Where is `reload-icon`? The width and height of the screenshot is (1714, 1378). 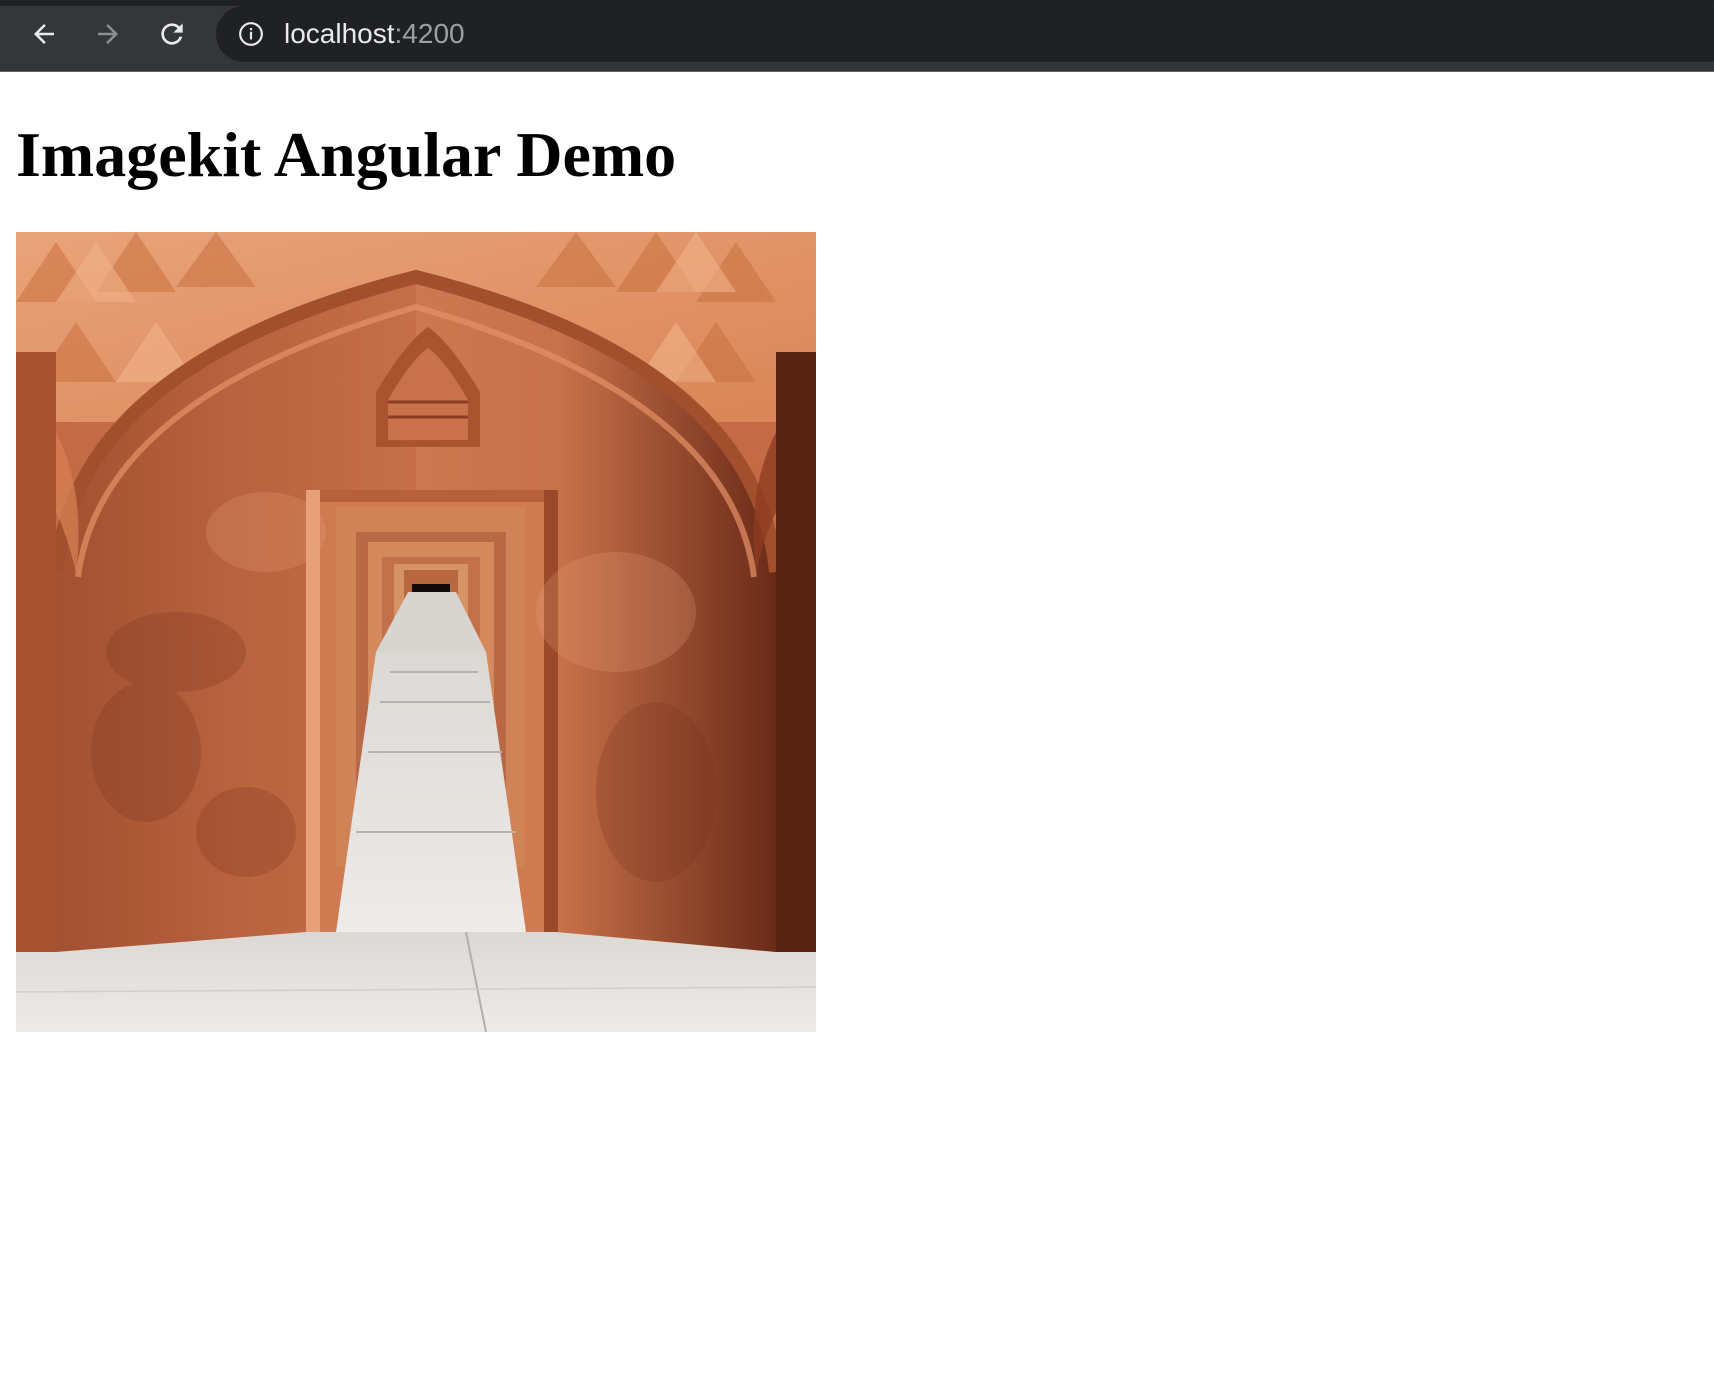 reload-icon is located at coordinates (172, 34).